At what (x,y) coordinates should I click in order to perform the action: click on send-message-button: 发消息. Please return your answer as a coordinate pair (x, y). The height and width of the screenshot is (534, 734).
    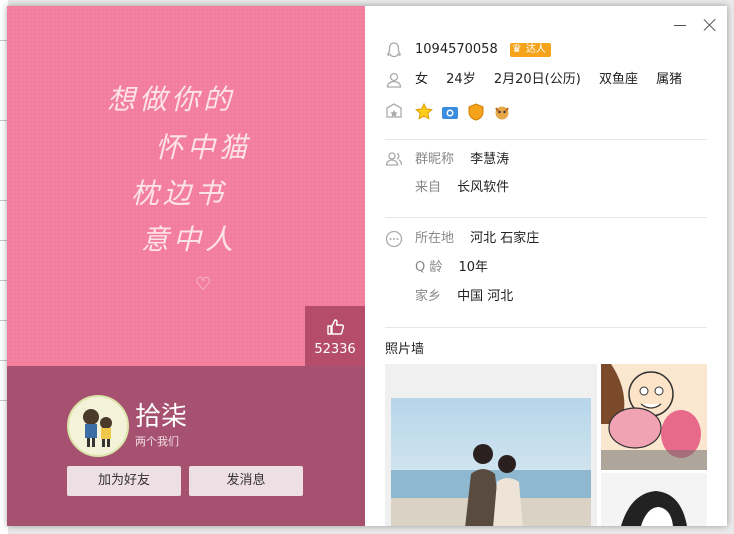
    Looking at the image, I should click on (246, 481).